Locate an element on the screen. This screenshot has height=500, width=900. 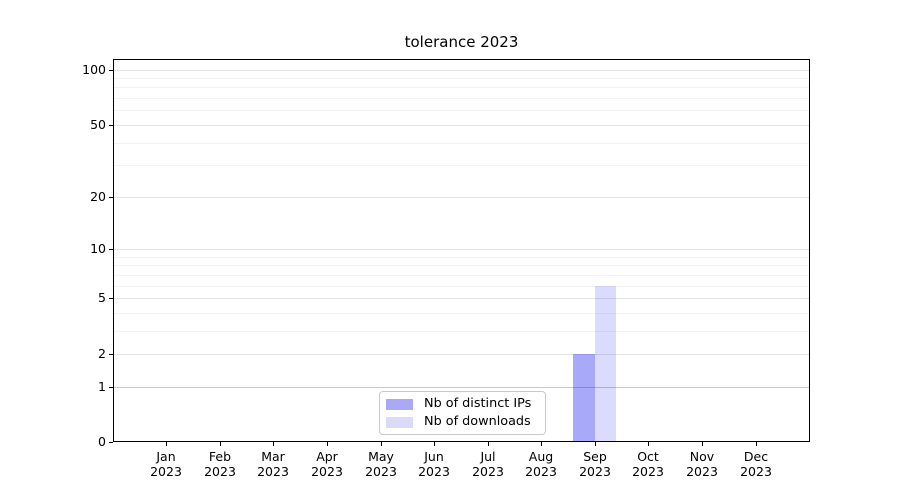
x-tick-label-sep: Sep 2023 is located at coordinates (595, 464).